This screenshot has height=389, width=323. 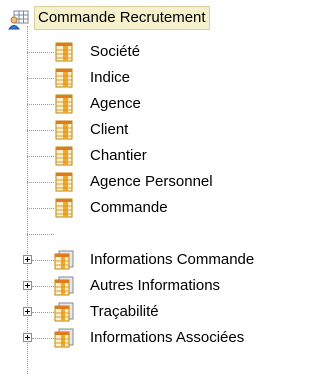 What do you see at coordinates (161, 156) in the screenshot?
I see `tree-item-chantier: Chantier` at bounding box center [161, 156].